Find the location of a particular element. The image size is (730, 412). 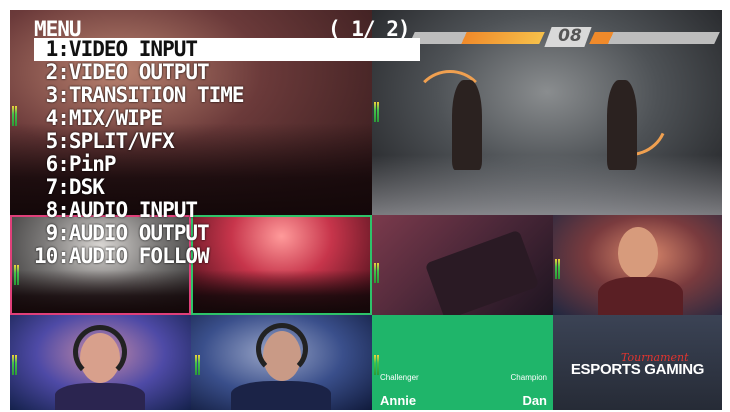

champion-label: Champion is located at coordinates (528, 377).